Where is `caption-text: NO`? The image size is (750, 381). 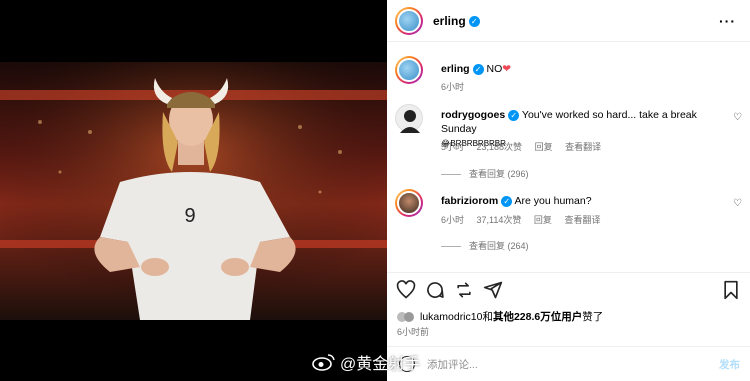 caption-text: NO is located at coordinates (494, 69).